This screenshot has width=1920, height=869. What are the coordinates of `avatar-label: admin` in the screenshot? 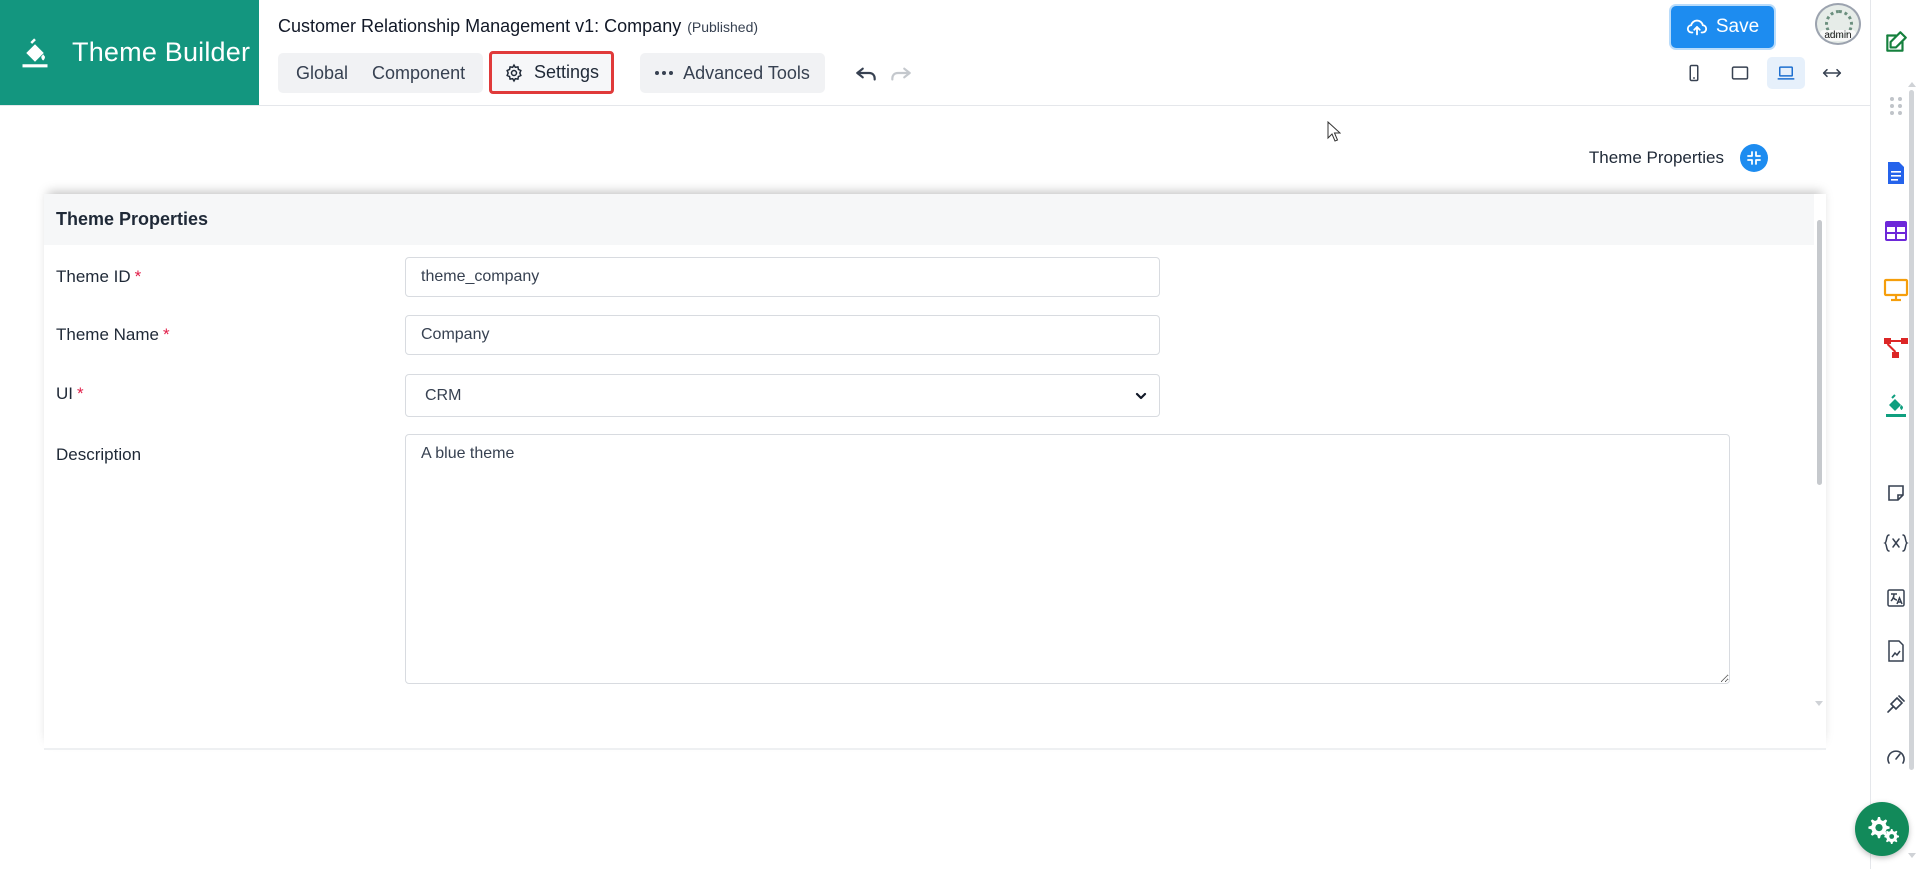 It's located at (1838, 35).